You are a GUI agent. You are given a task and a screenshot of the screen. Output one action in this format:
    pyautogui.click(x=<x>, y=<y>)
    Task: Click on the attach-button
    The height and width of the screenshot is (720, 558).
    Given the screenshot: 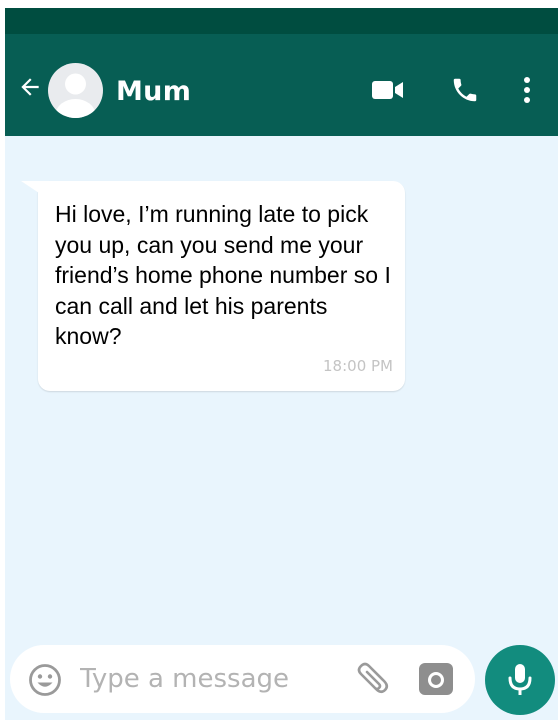 What is the action you would take?
    pyautogui.click(x=372, y=681)
    